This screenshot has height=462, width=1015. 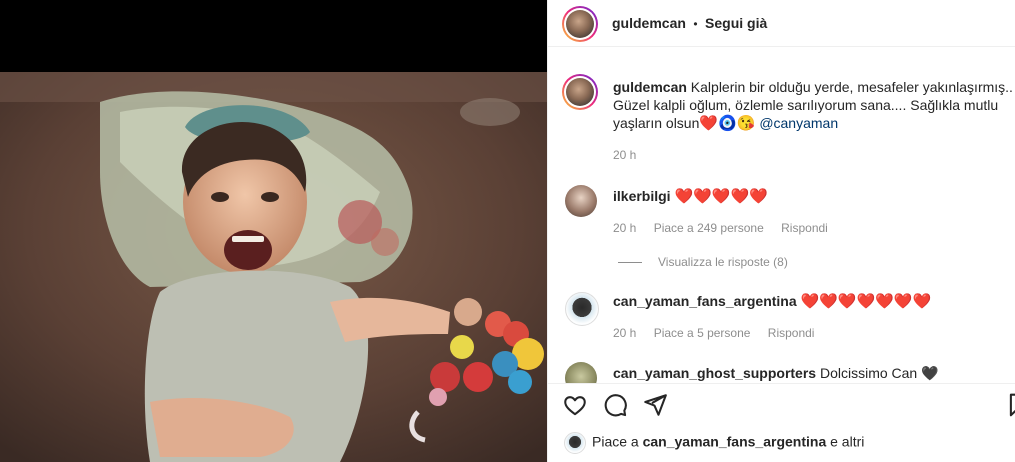 I want to click on comment-username: ilkerbilgi, so click(x=642, y=196).